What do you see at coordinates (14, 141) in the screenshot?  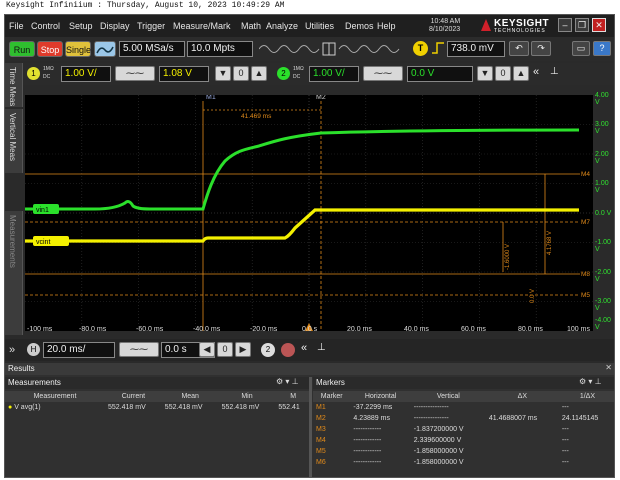 I see `tab-vertical-meas: Vertical Meas` at bounding box center [14, 141].